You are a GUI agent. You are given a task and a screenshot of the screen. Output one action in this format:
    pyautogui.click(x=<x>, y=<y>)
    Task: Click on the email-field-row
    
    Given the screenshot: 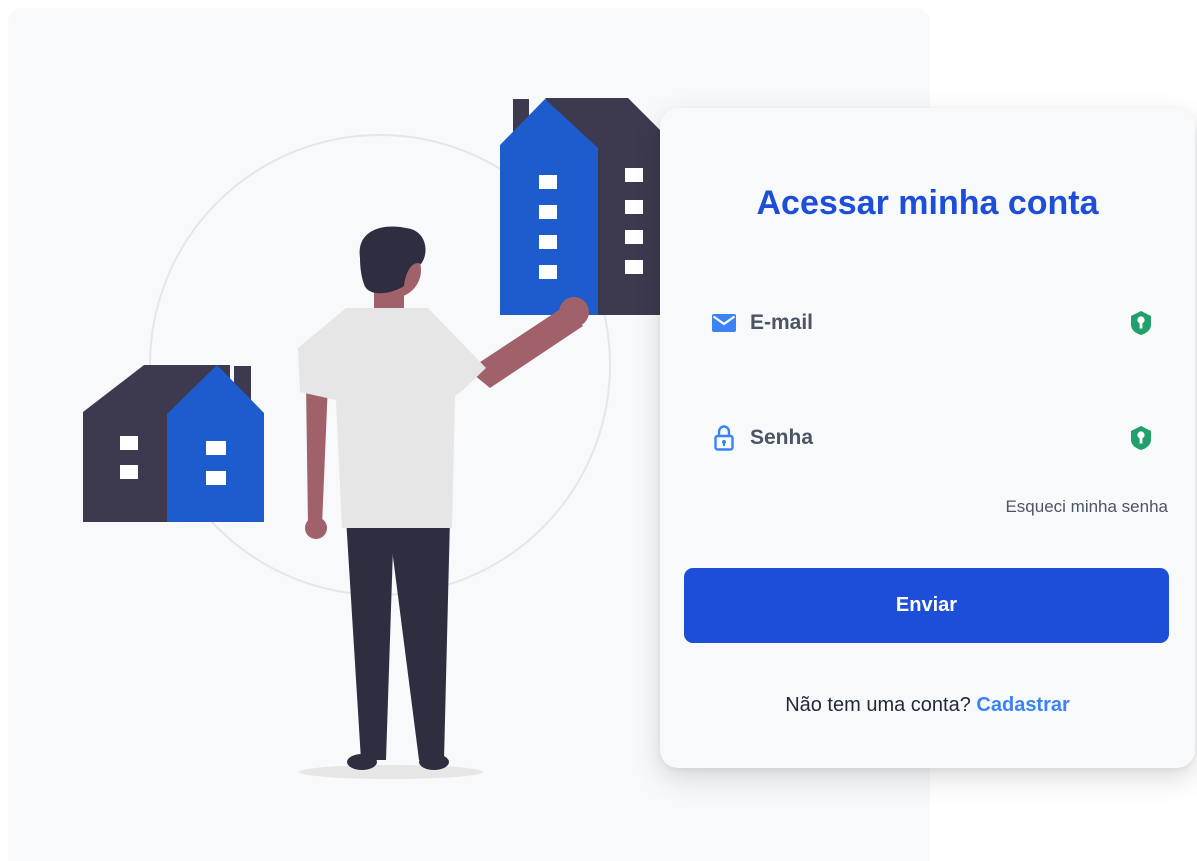 What is the action you would take?
    pyautogui.click(x=932, y=323)
    